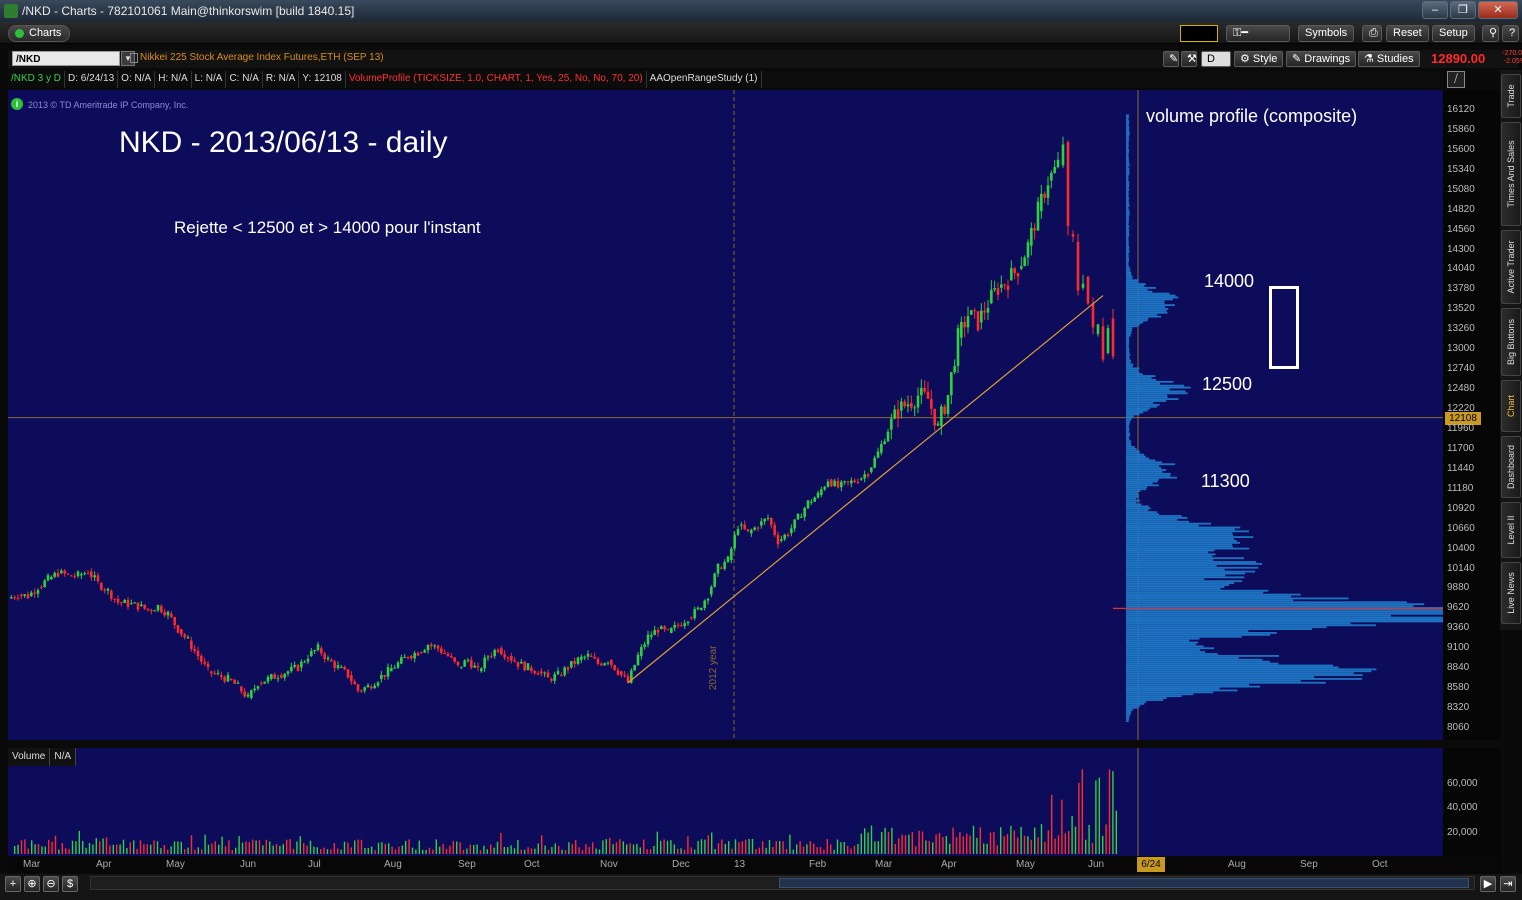  What do you see at coordinates (1490, 33) in the screenshot?
I see `pin-icon: ⚲` at bounding box center [1490, 33].